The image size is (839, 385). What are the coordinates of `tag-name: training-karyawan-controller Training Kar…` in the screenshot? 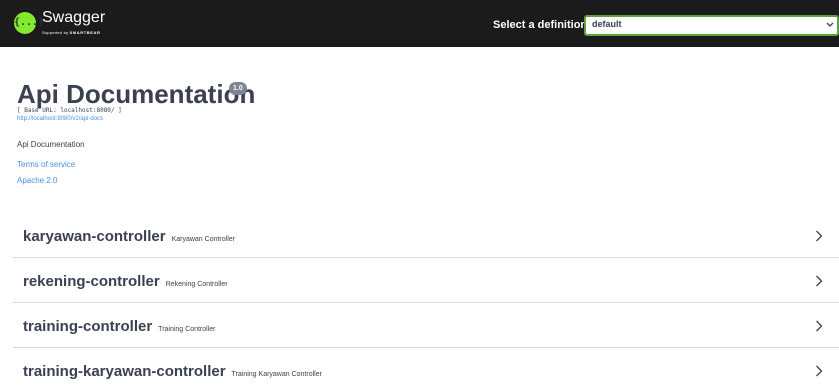 It's located at (172, 371).